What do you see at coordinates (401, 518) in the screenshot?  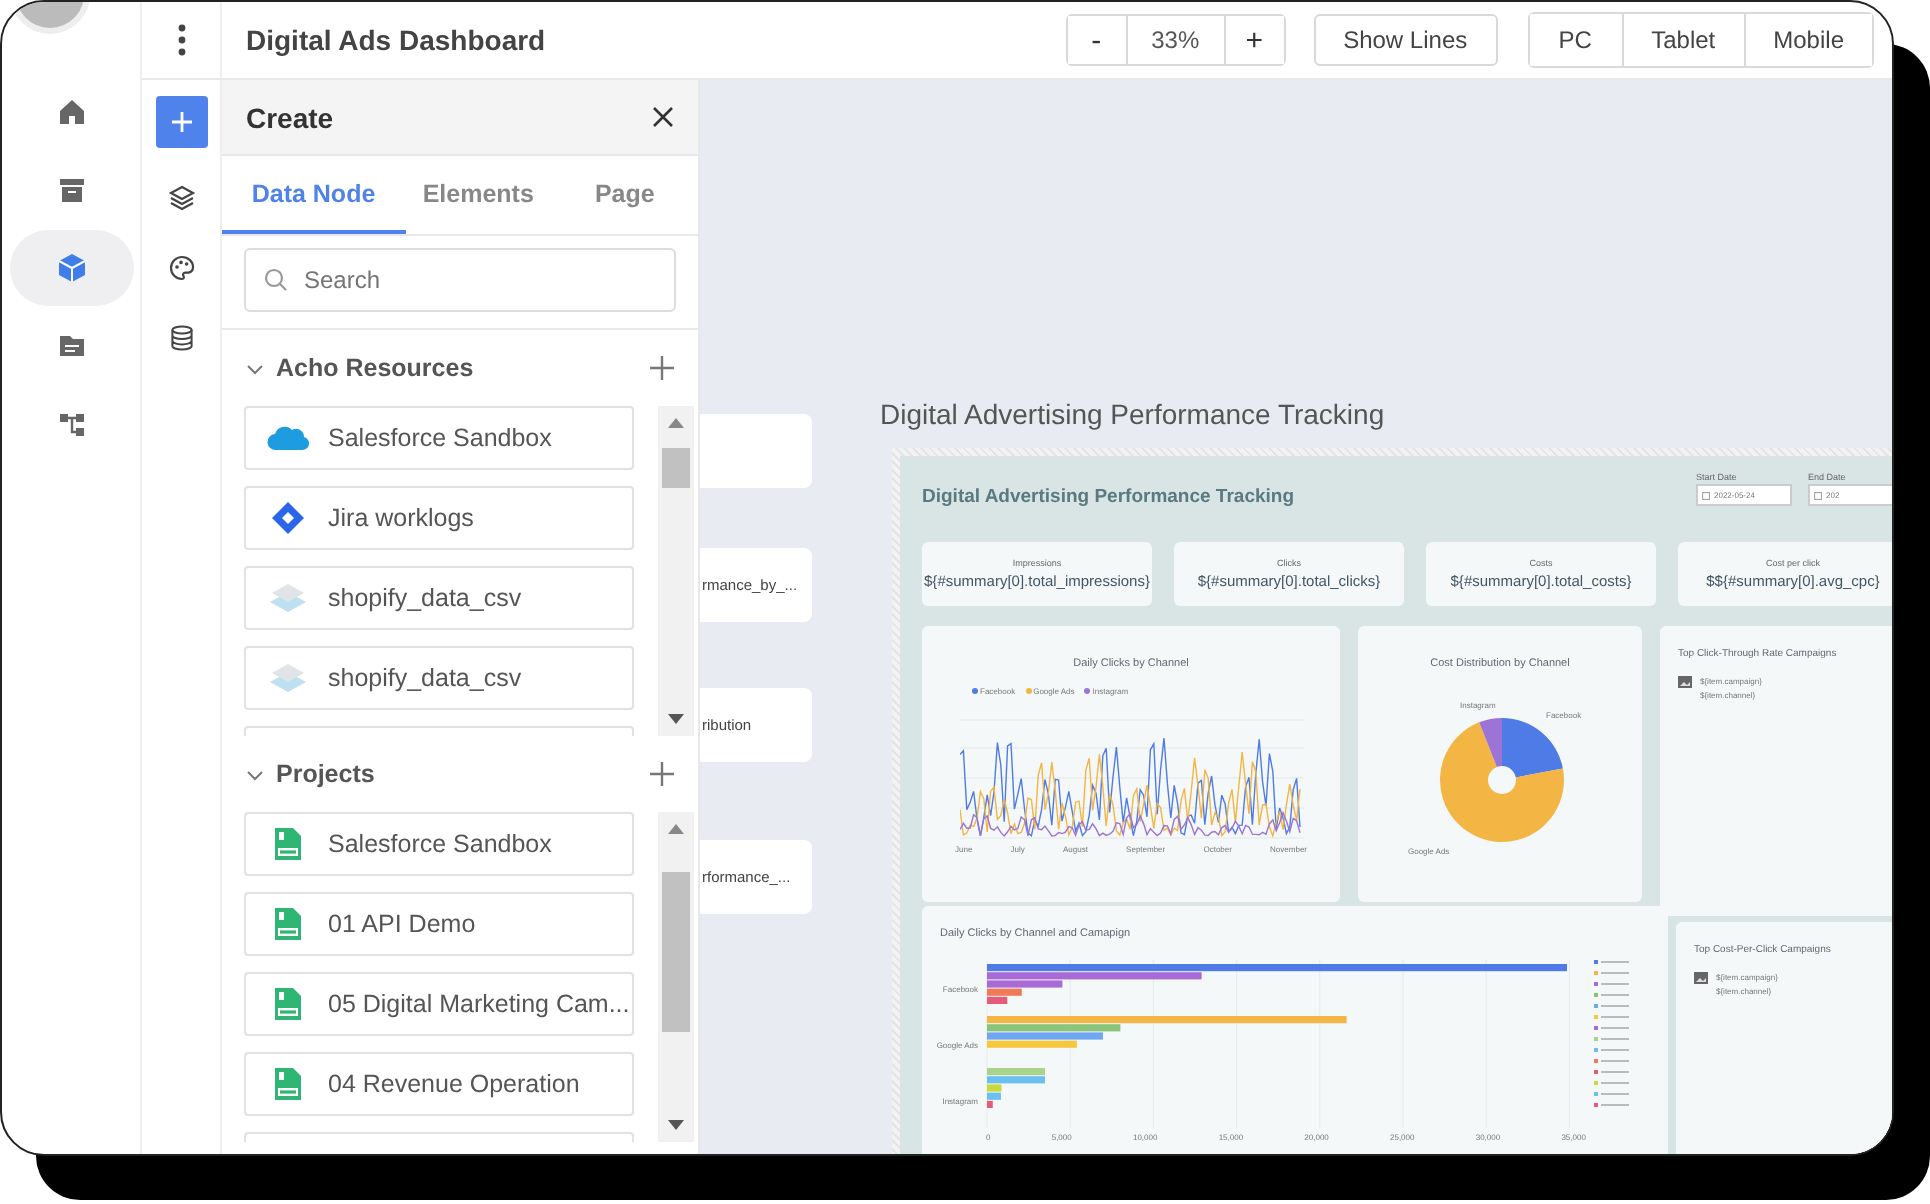 I see `resource-name: Jira worklogs` at bounding box center [401, 518].